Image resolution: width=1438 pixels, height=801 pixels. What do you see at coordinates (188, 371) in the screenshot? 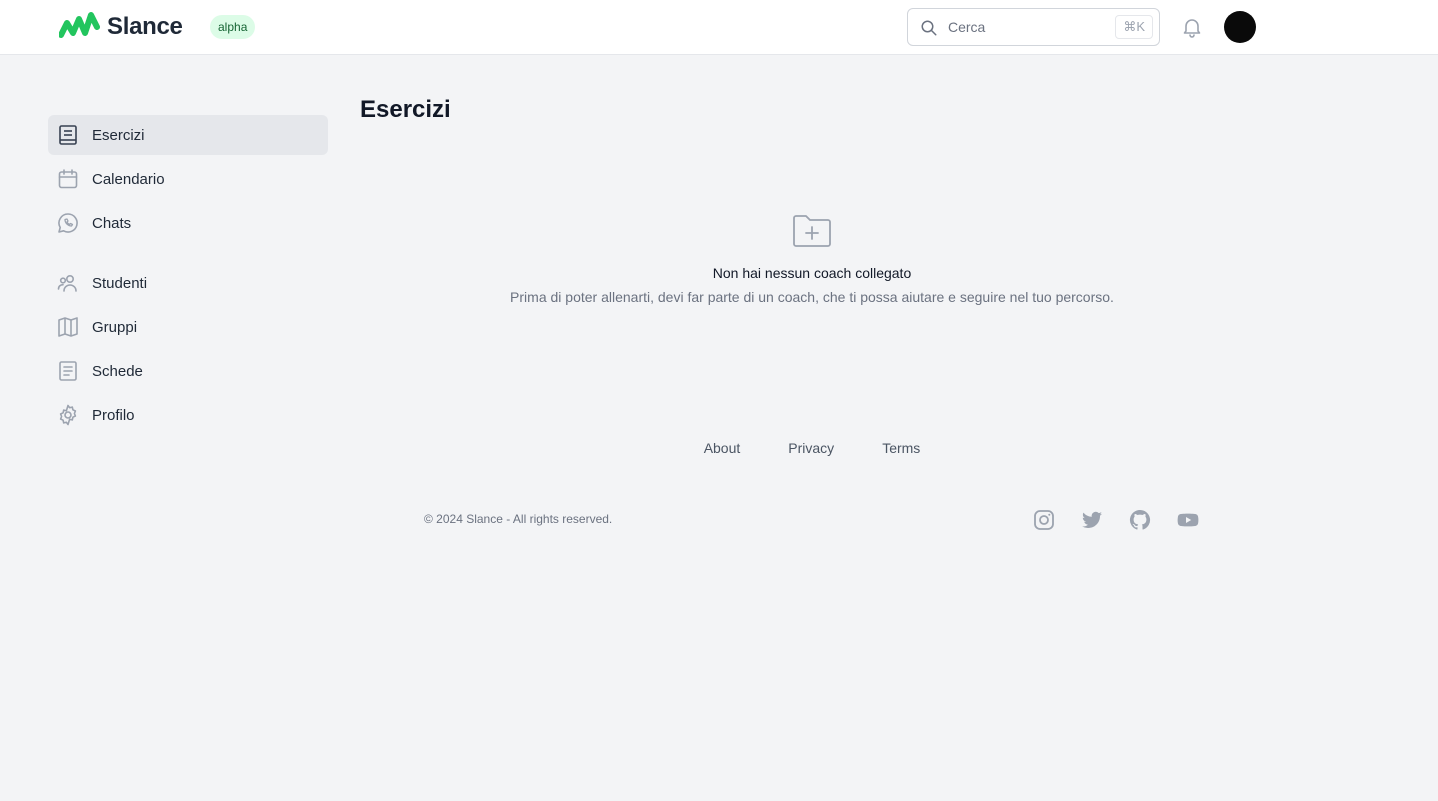
I see `sidebar-item-schede: Schede` at bounding box center [188, 371].